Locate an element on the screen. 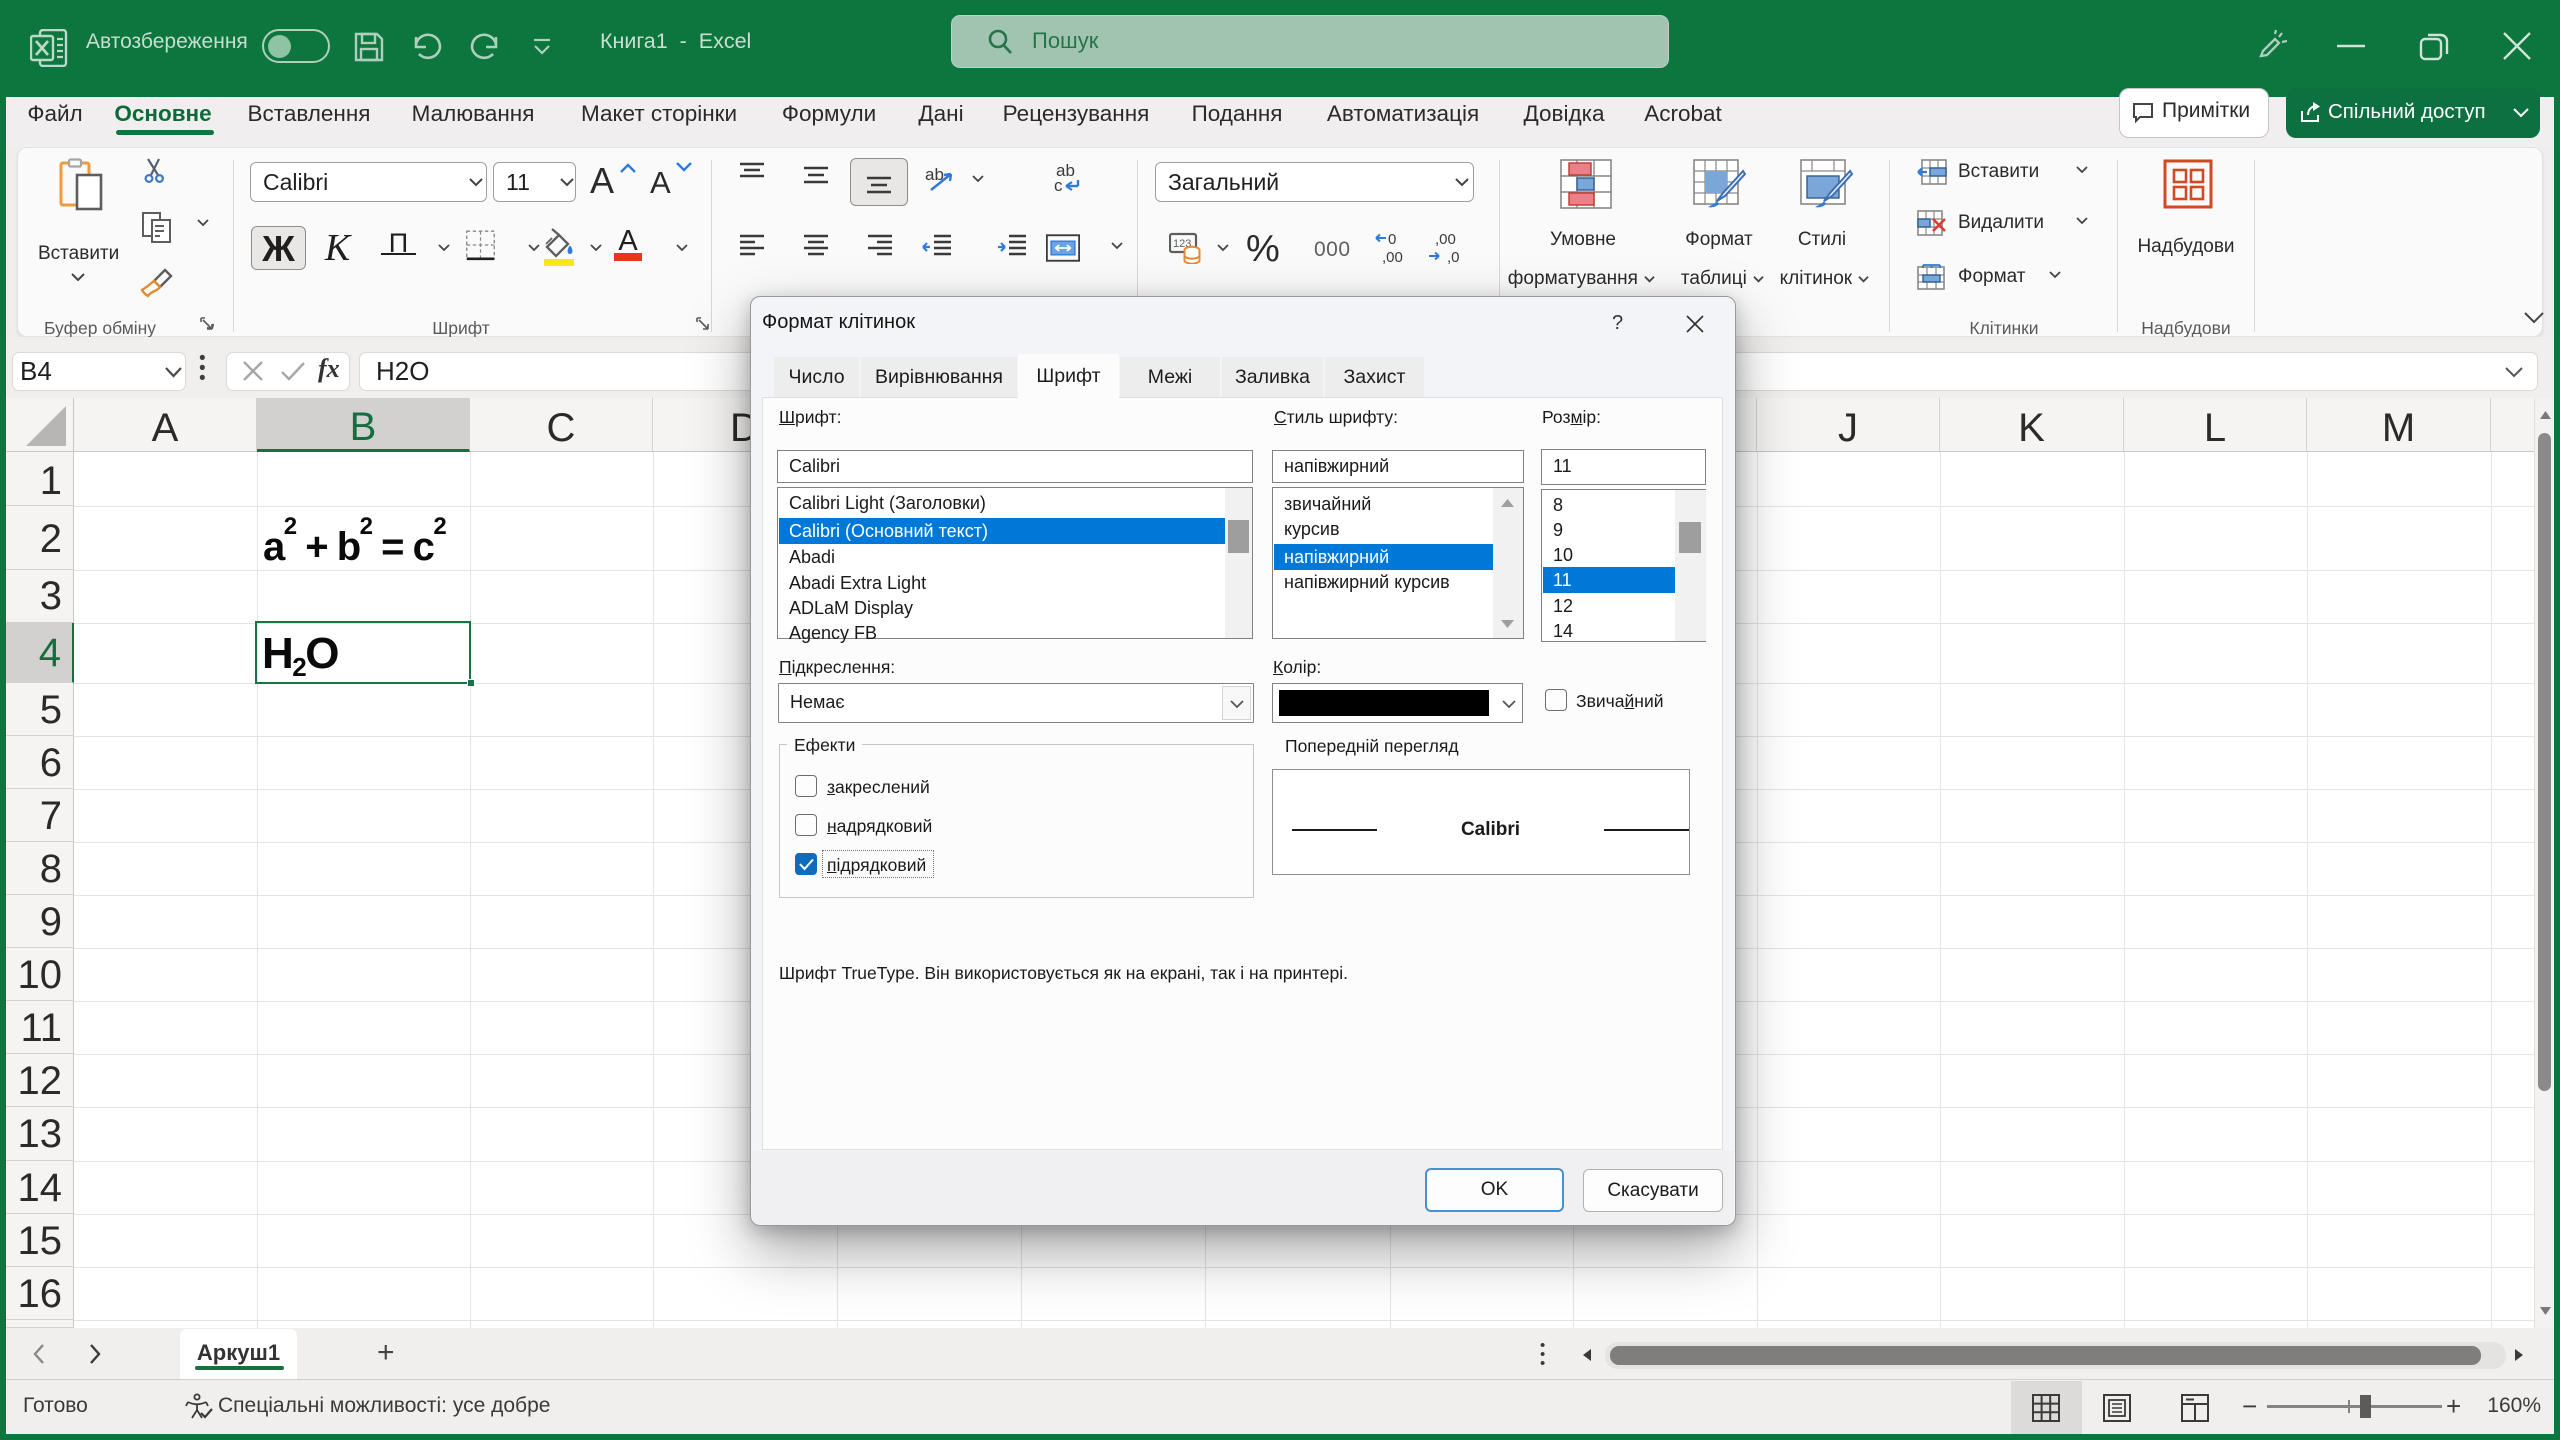  svg-text: 0 is located at coordinates (1392, 239).